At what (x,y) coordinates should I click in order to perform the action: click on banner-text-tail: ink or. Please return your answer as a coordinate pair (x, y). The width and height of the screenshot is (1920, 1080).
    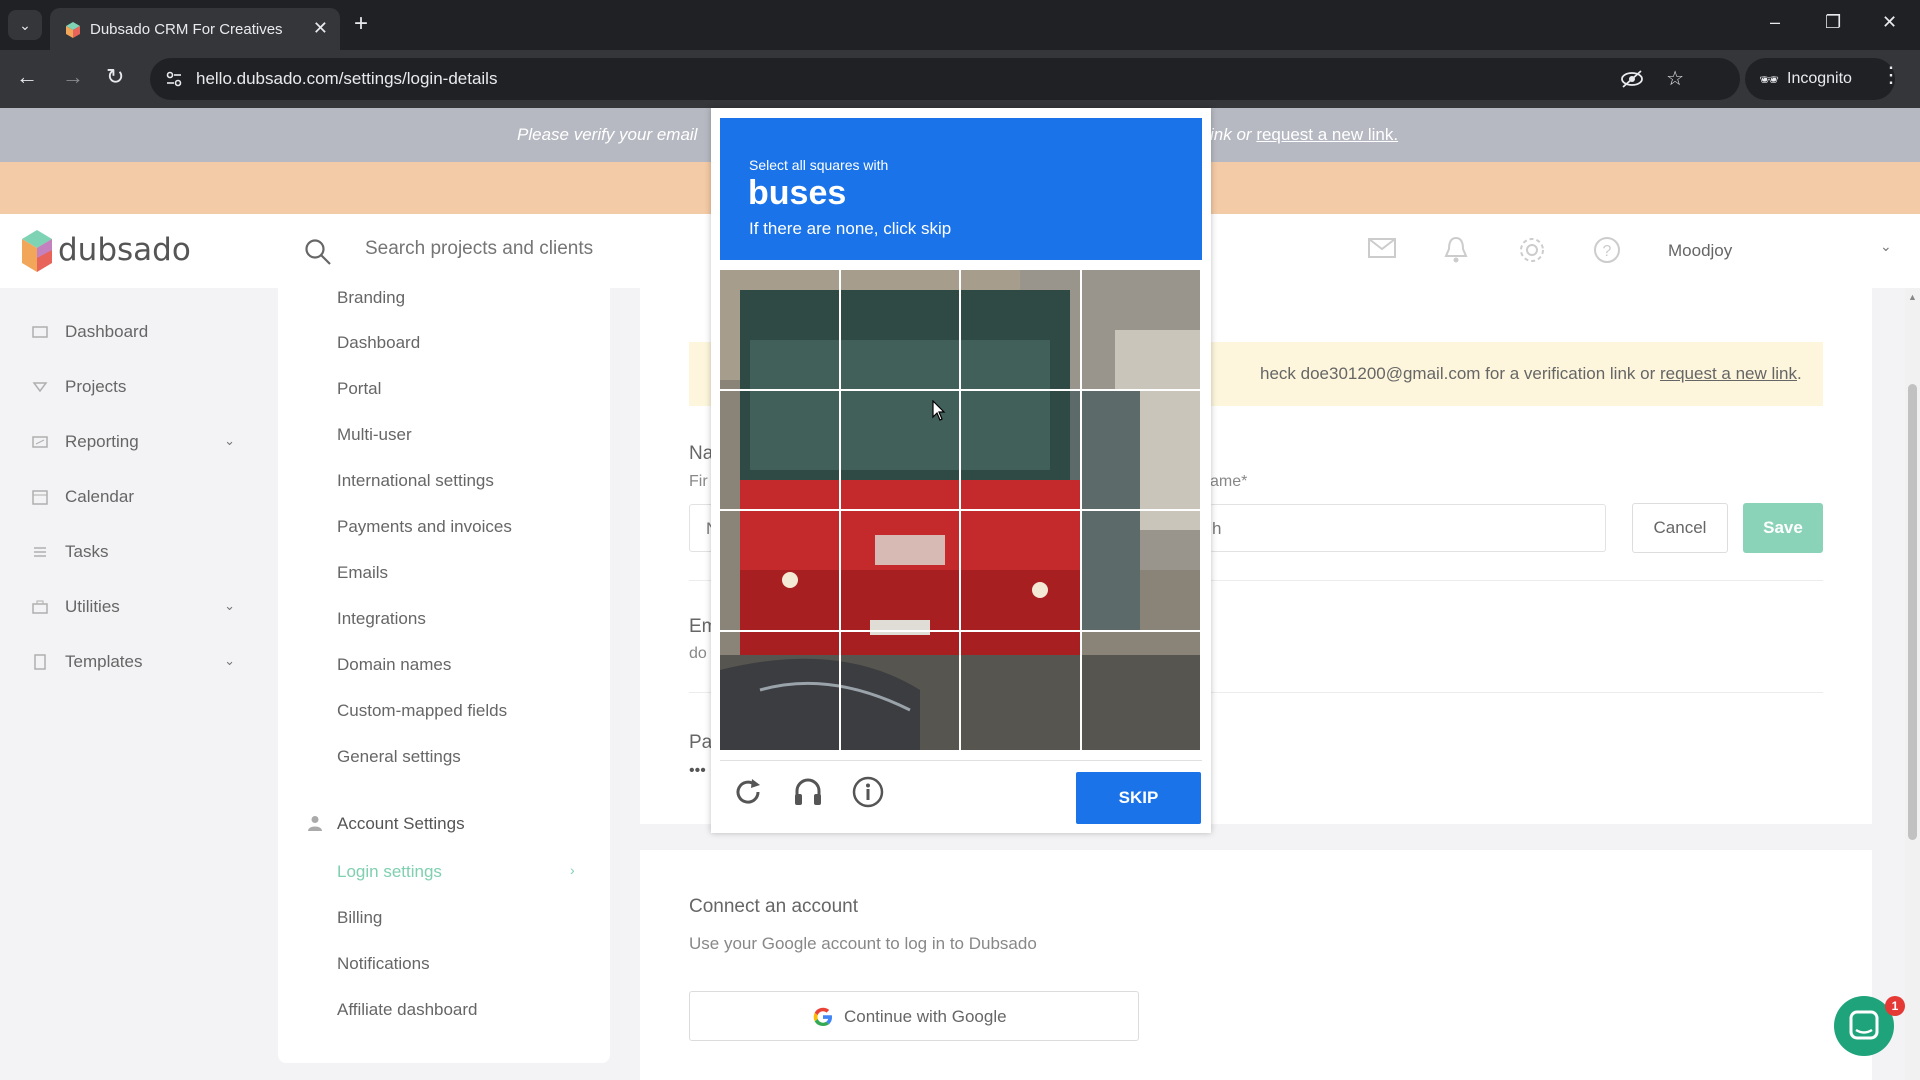
    Looking at the image, I should click on (1231, 134).